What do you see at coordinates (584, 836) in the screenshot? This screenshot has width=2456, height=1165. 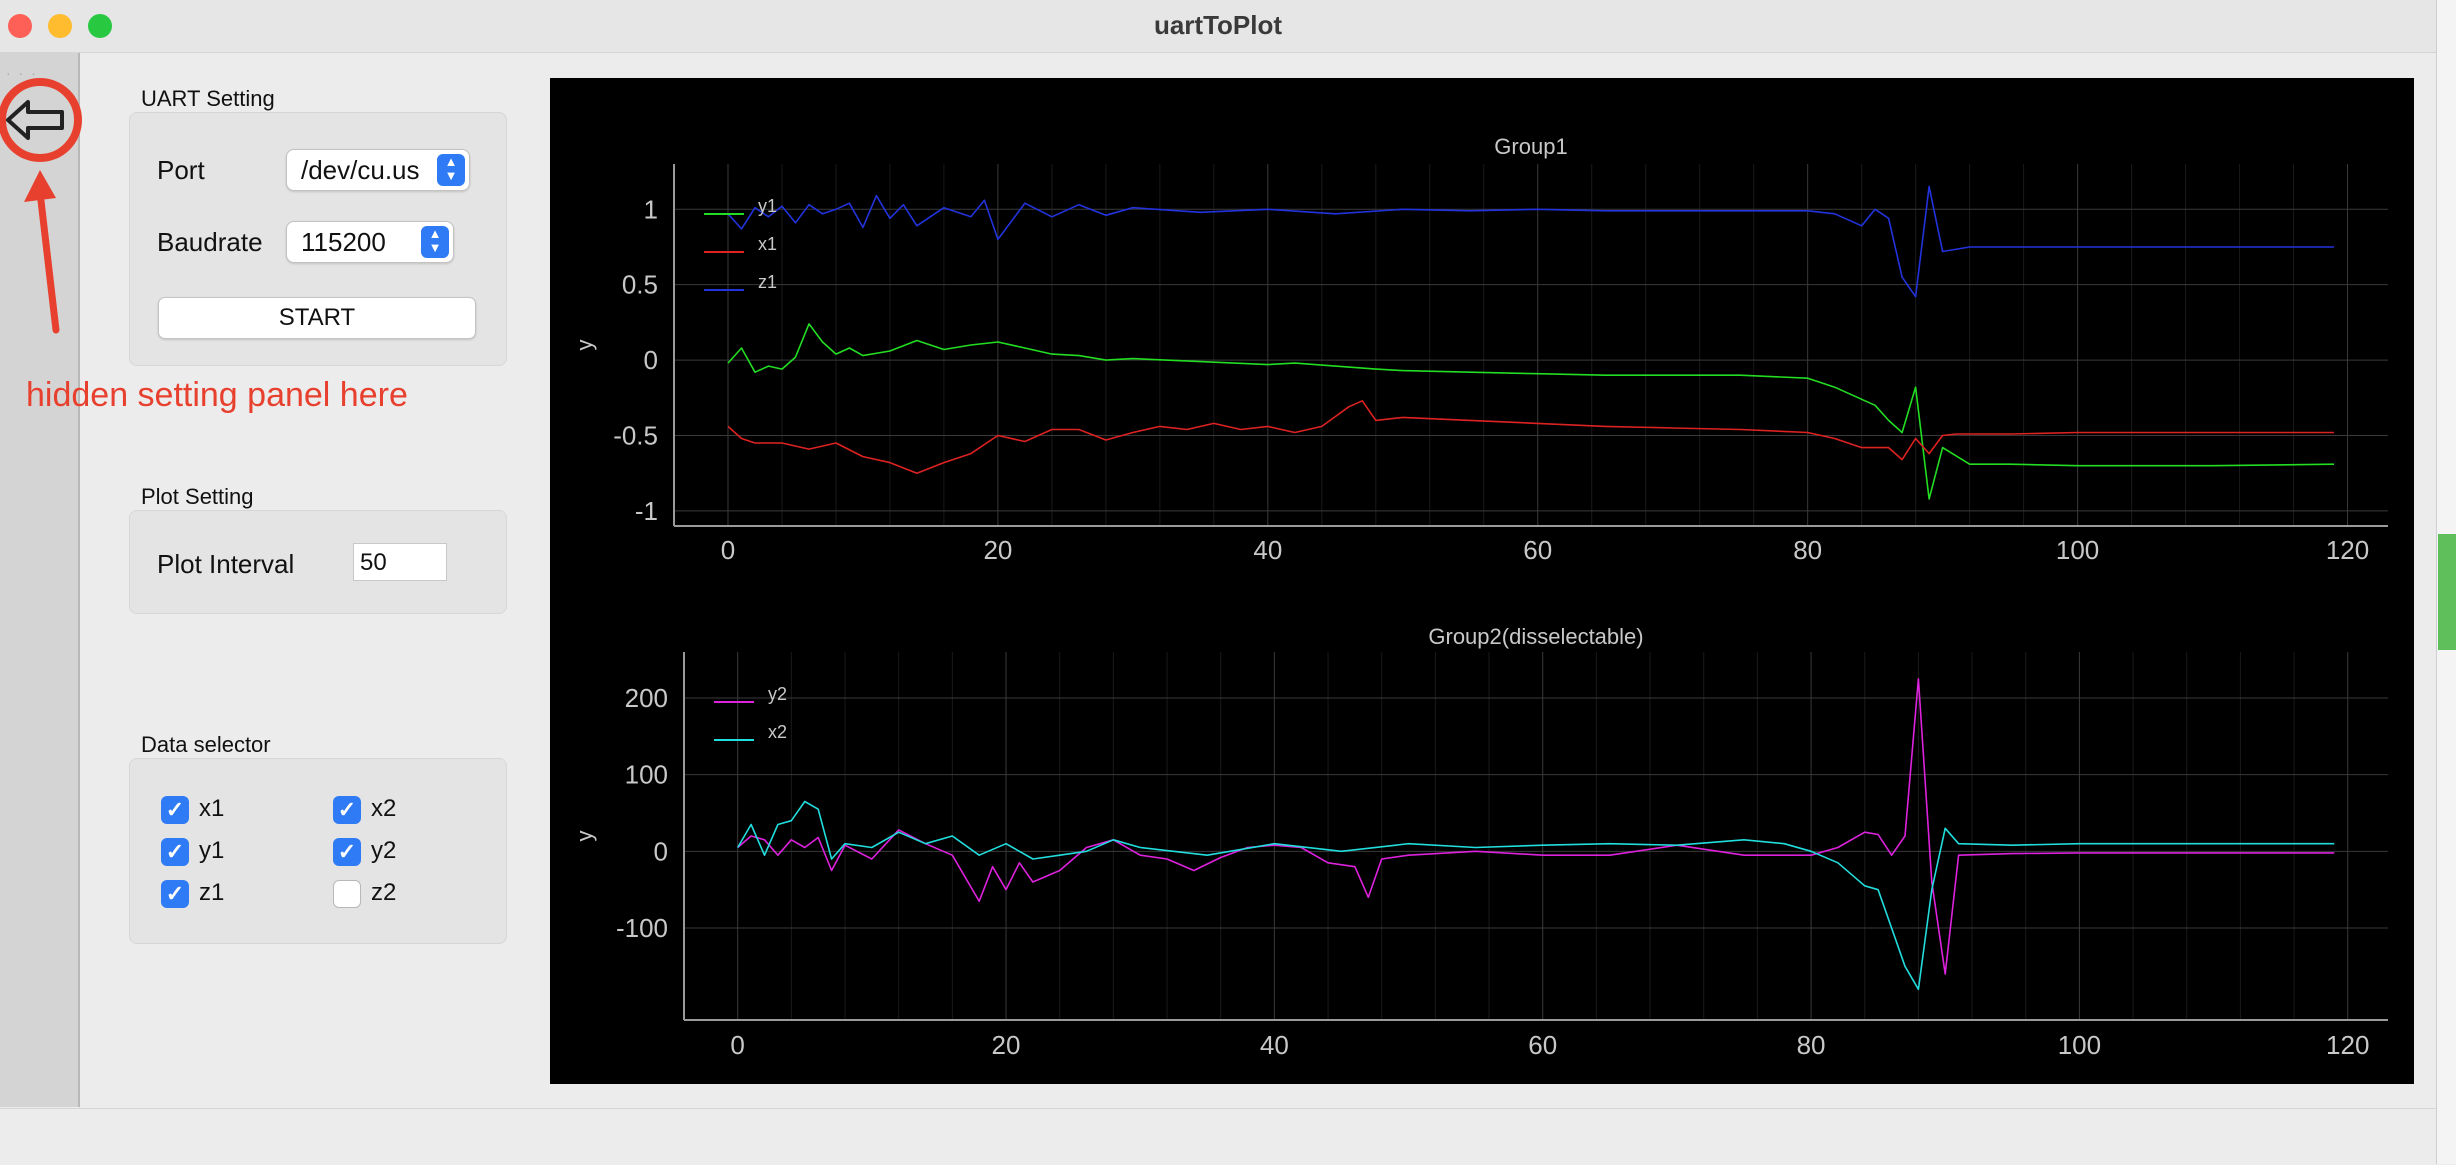 I see `chart2-y-label: y` at bounding box center [584, 836].